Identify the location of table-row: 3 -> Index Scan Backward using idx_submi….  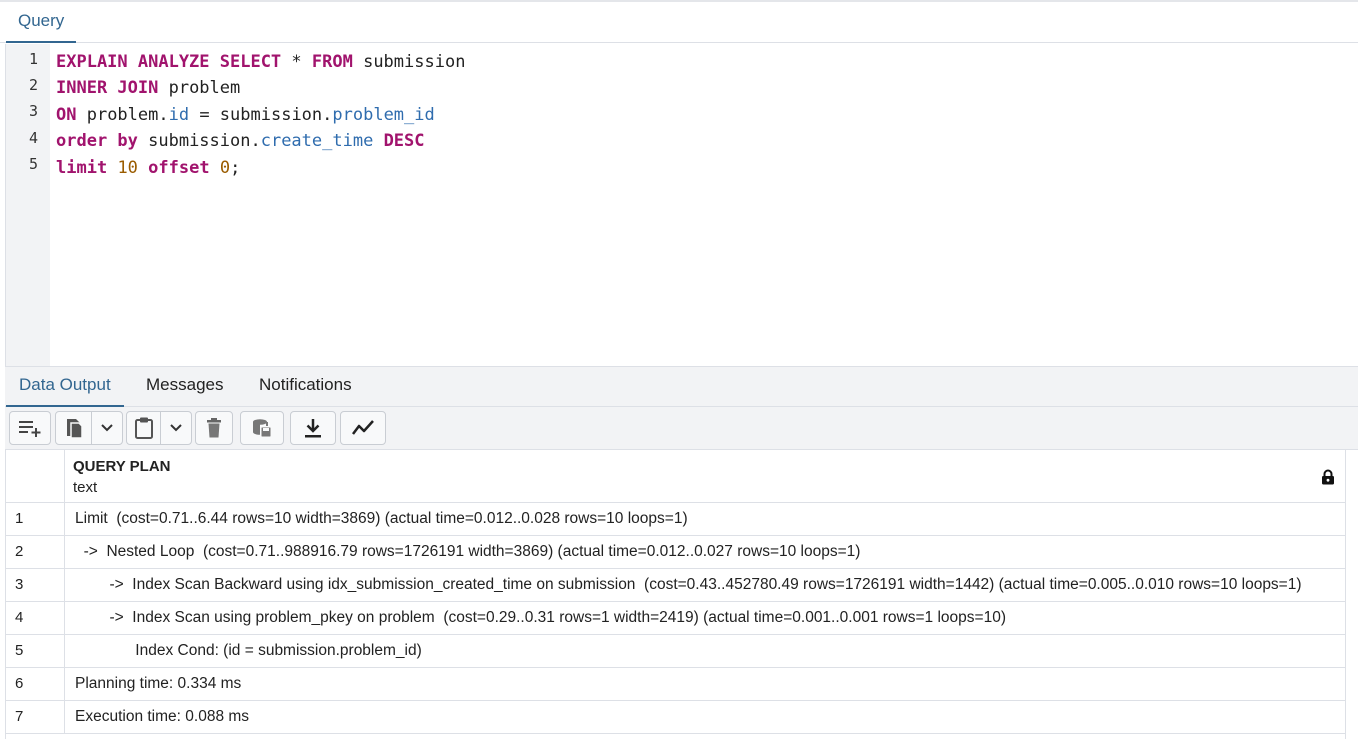
(675, 585).